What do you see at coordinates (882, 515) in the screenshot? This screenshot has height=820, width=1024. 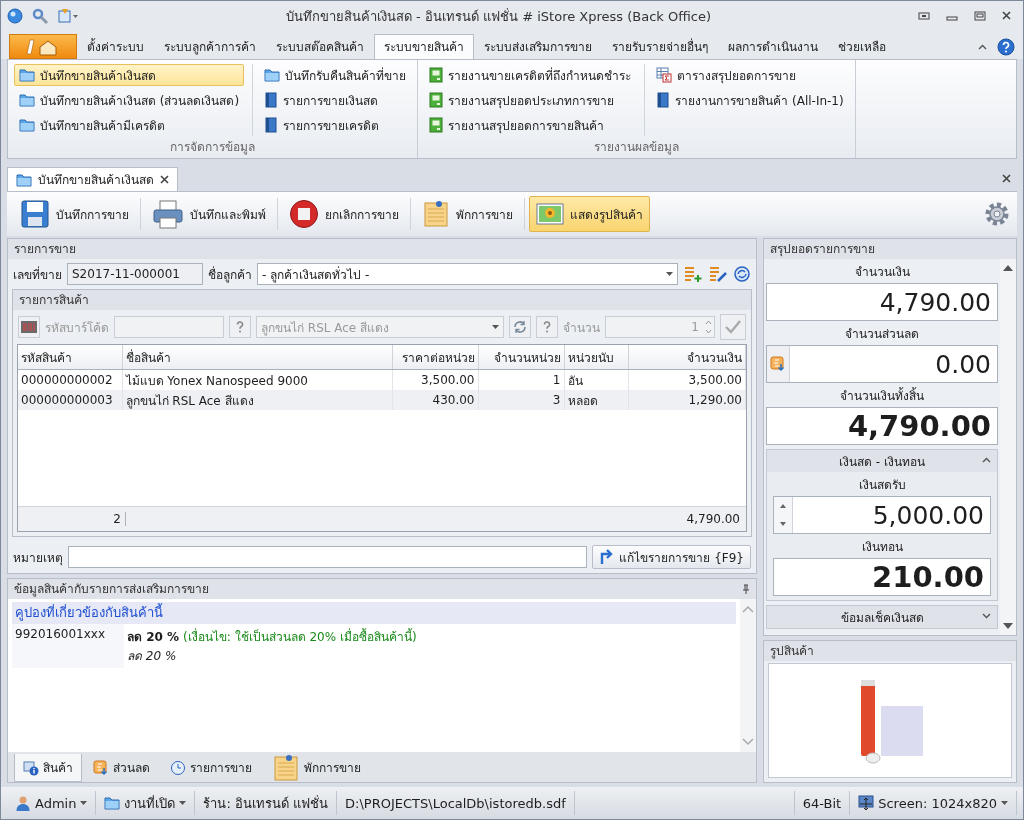 I see `cash-received-spinner: 5,000.00` at bounding box center [882, 515].